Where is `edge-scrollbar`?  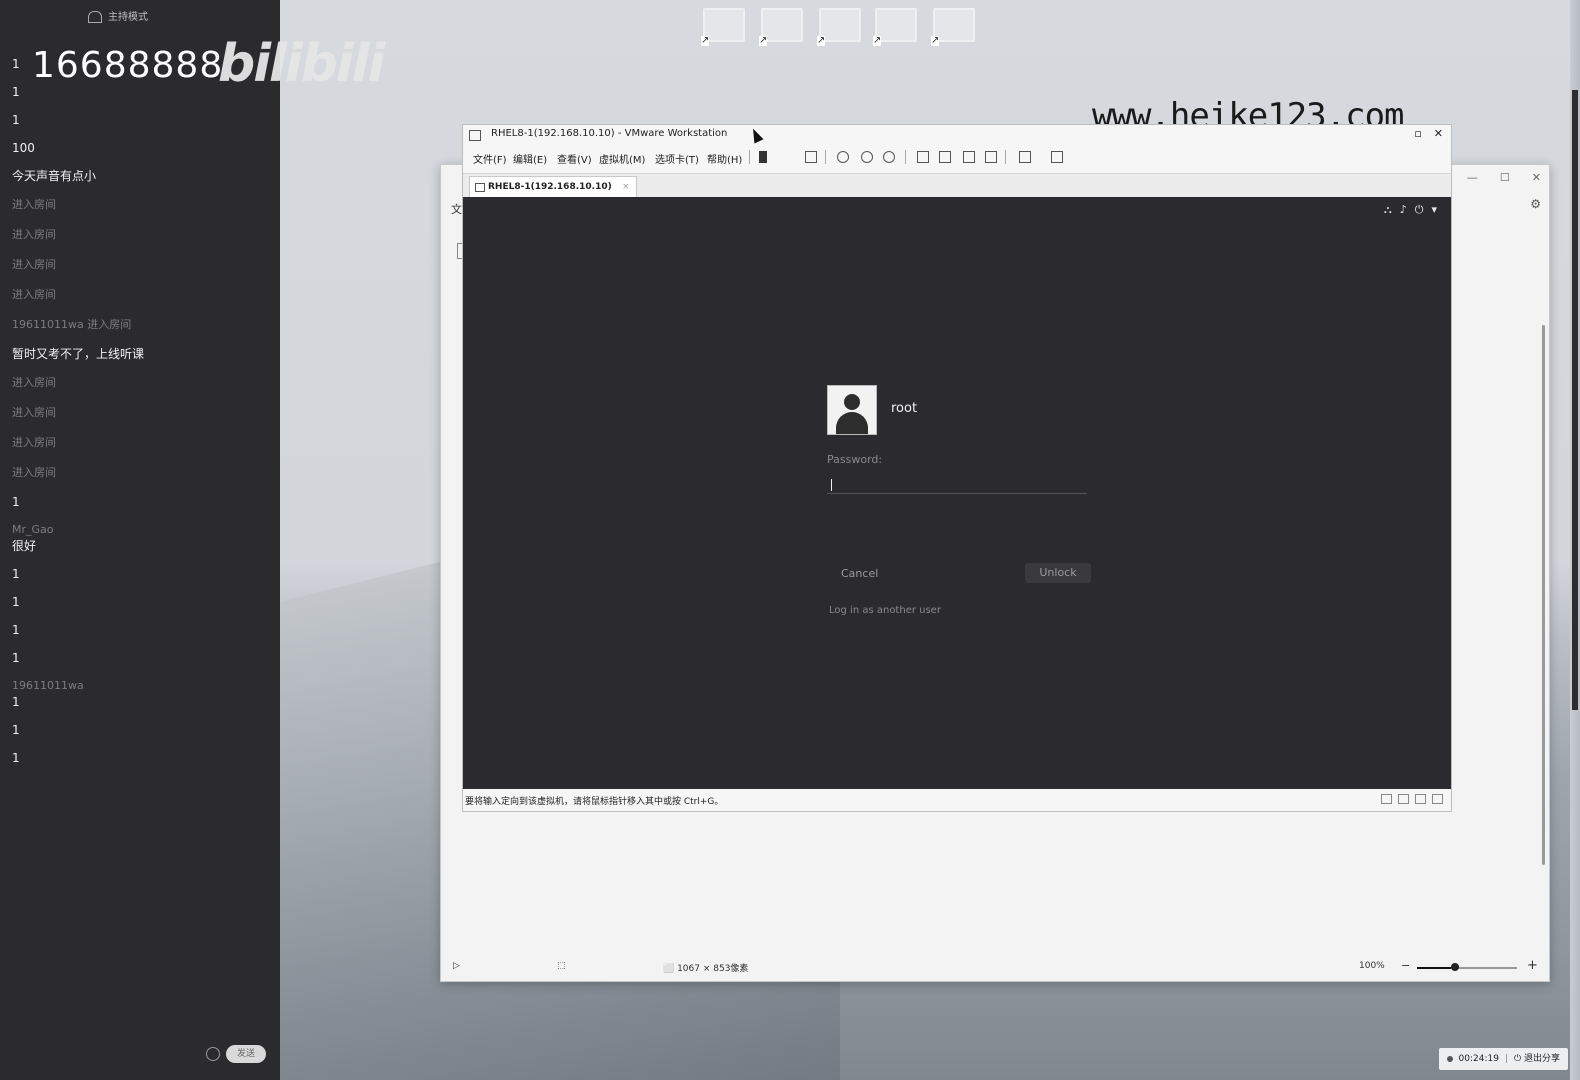
edge-scrollbar is located at coordinates (1575, 400).